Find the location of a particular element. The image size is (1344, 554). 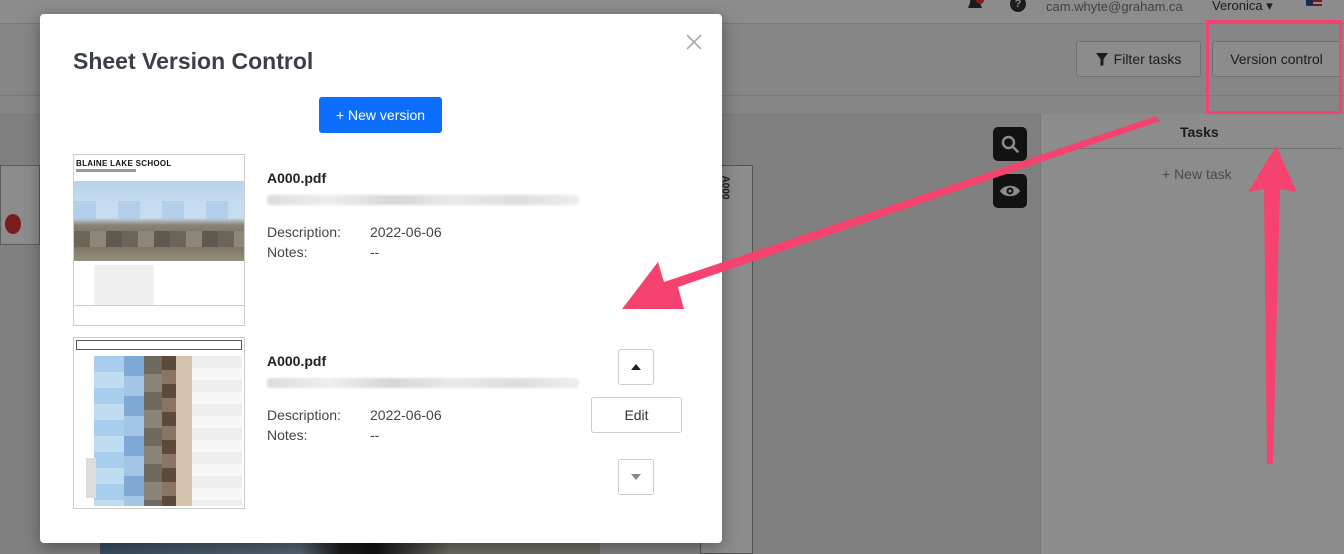

move-down-button is located at coordinates (636, 477).